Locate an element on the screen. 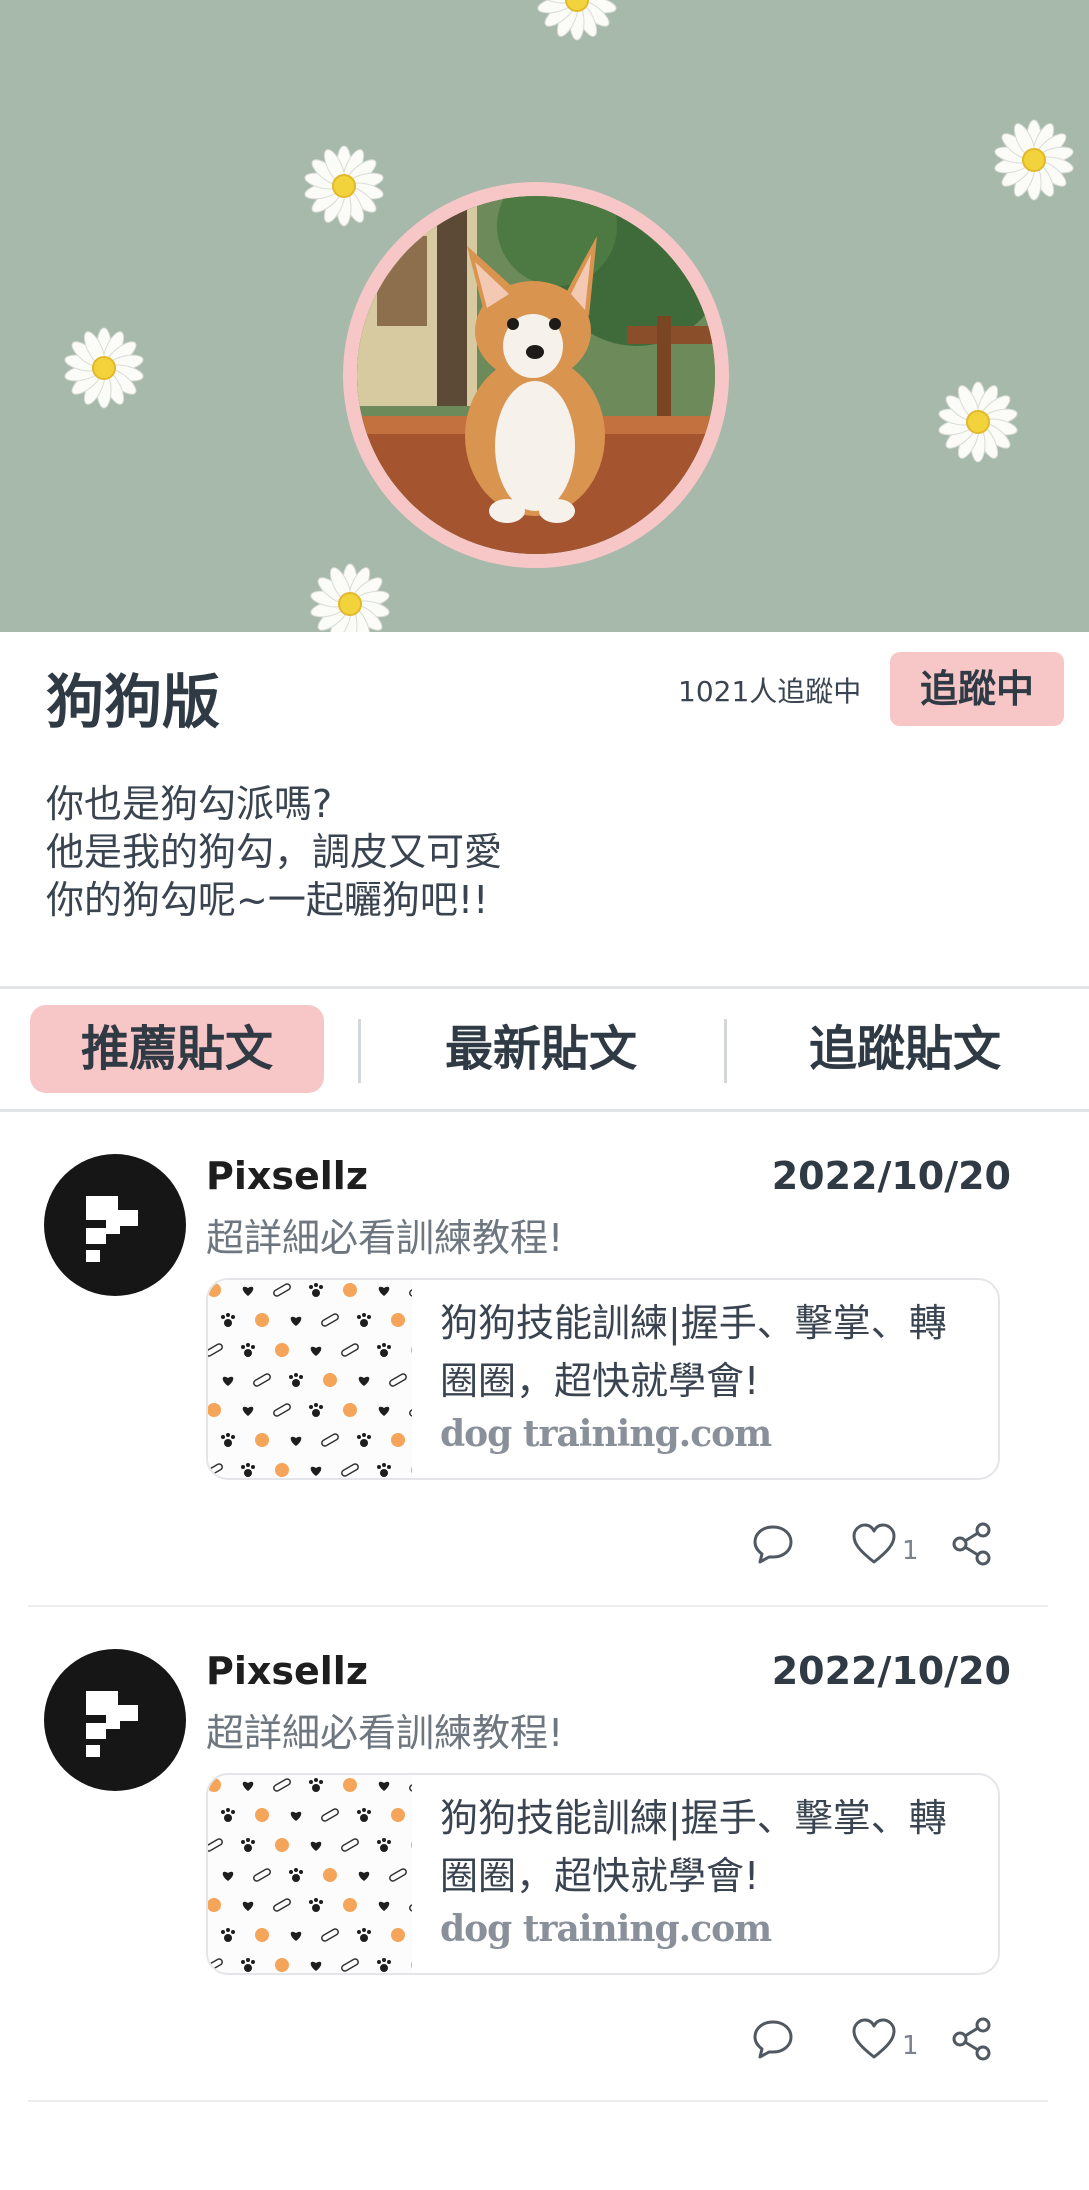 The height and width of the screenshot is (2190, 1089). tab-following: 追蹤貼文 is located at coordinates (905, 1049).